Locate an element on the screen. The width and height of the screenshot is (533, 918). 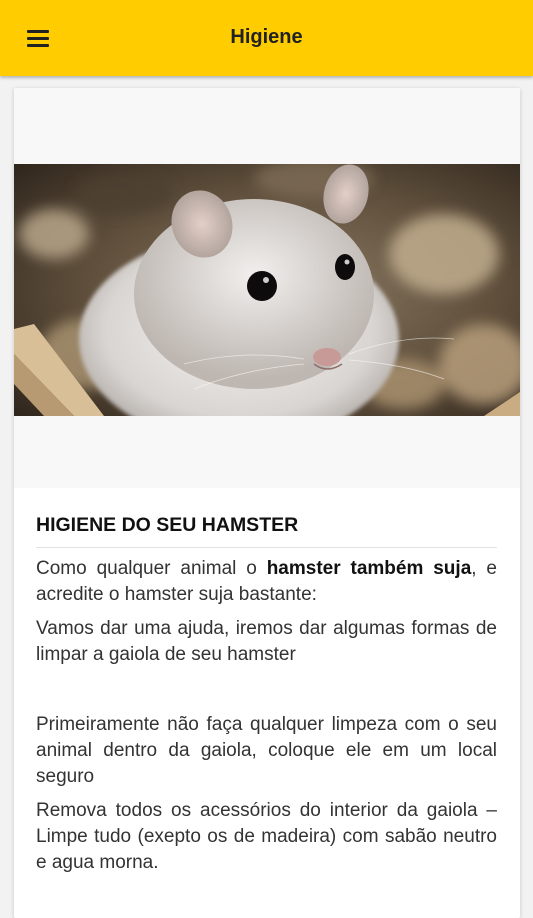
page-title: Higiene is located at coordinates (266, 37).